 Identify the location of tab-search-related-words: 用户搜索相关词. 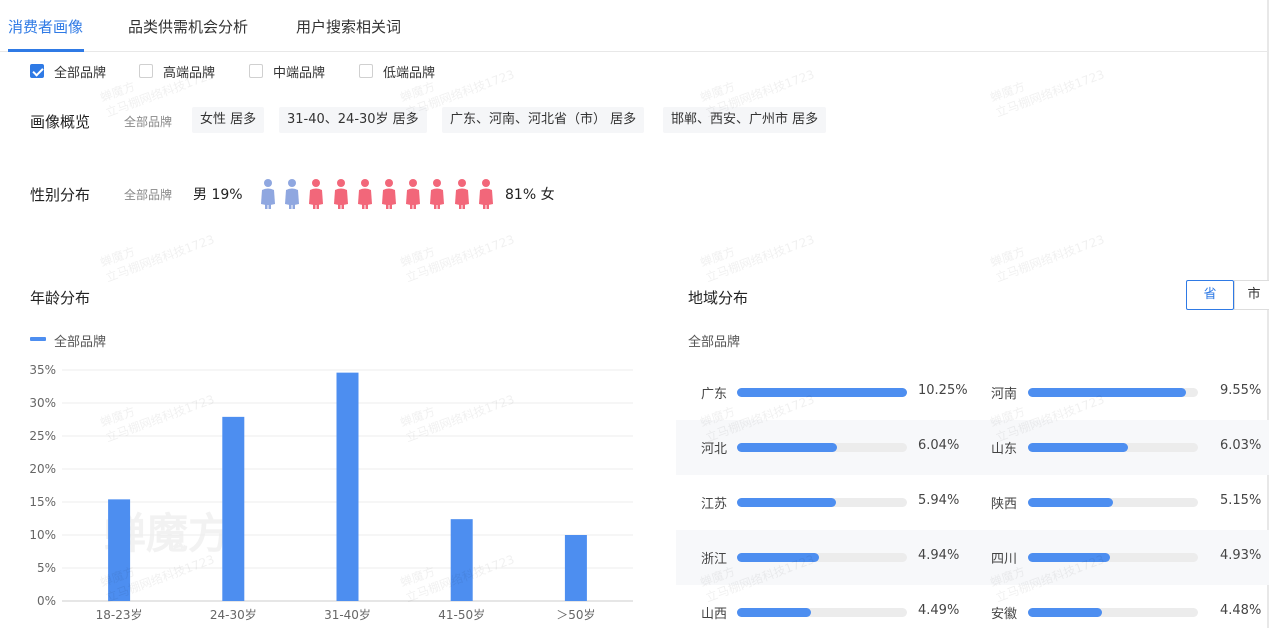
(348, 26).